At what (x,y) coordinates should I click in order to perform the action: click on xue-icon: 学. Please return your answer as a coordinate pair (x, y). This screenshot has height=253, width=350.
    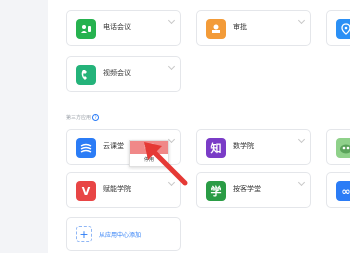
    Looking at the image, I should click on (216, 191).